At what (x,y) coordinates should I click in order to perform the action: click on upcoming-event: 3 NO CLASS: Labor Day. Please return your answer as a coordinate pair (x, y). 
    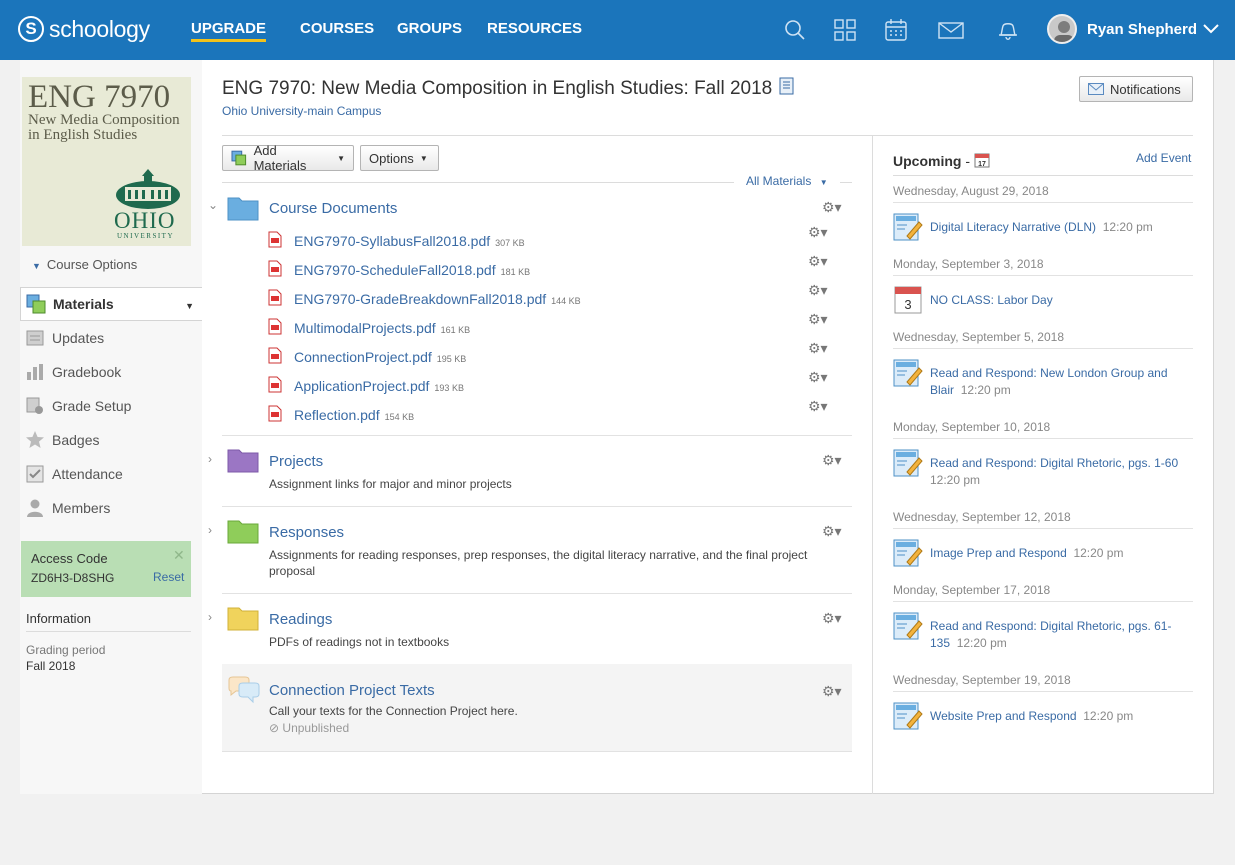
    Looking at the image, I should click on (1043, 300).